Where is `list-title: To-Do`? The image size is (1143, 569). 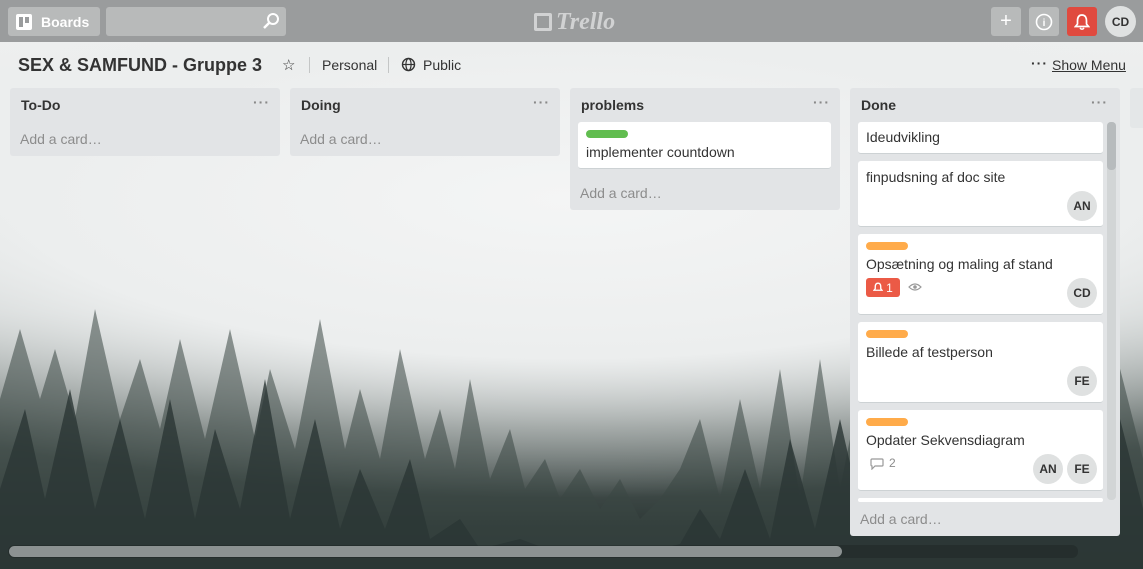 list-title: To-Do is located at coordinates (40, 105).